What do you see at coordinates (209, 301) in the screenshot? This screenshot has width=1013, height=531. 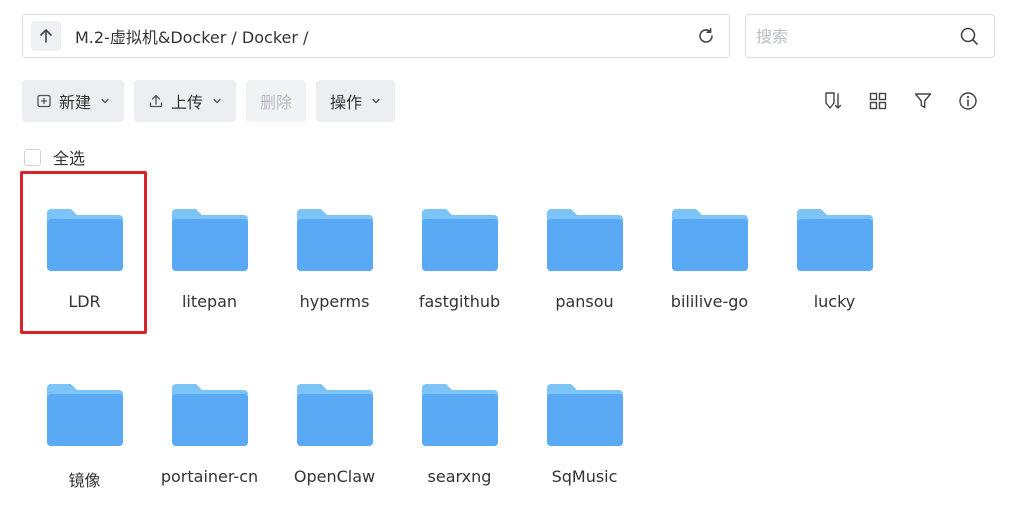 I see `folder-name: litepan` at bounding box center [209, 301].